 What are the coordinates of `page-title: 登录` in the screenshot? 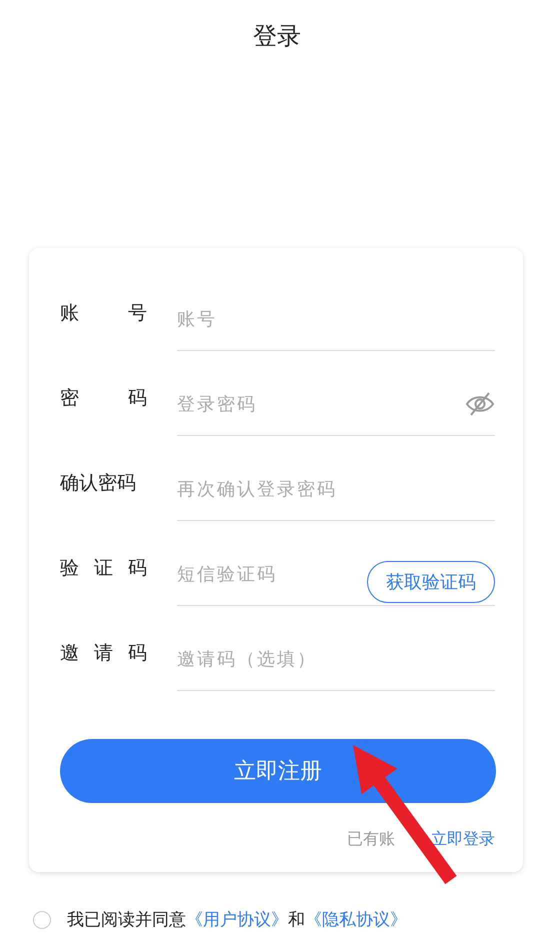 It's located at (277, 36).